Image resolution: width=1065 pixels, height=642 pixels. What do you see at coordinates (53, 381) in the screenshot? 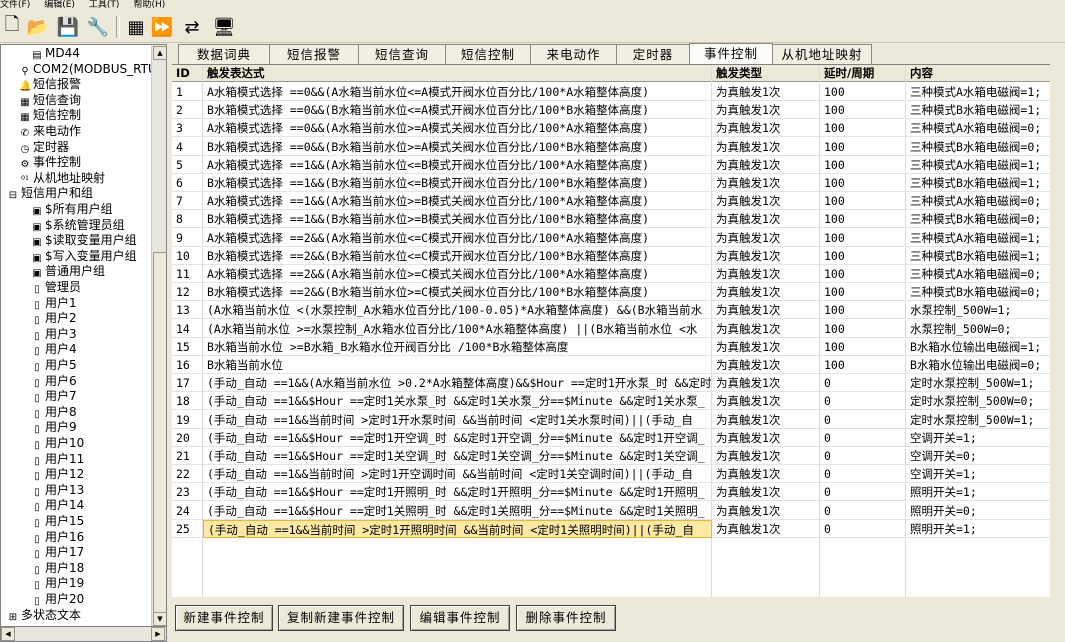
I see `tree-item: ▯ 用户6` at bounding box center [53, 381].